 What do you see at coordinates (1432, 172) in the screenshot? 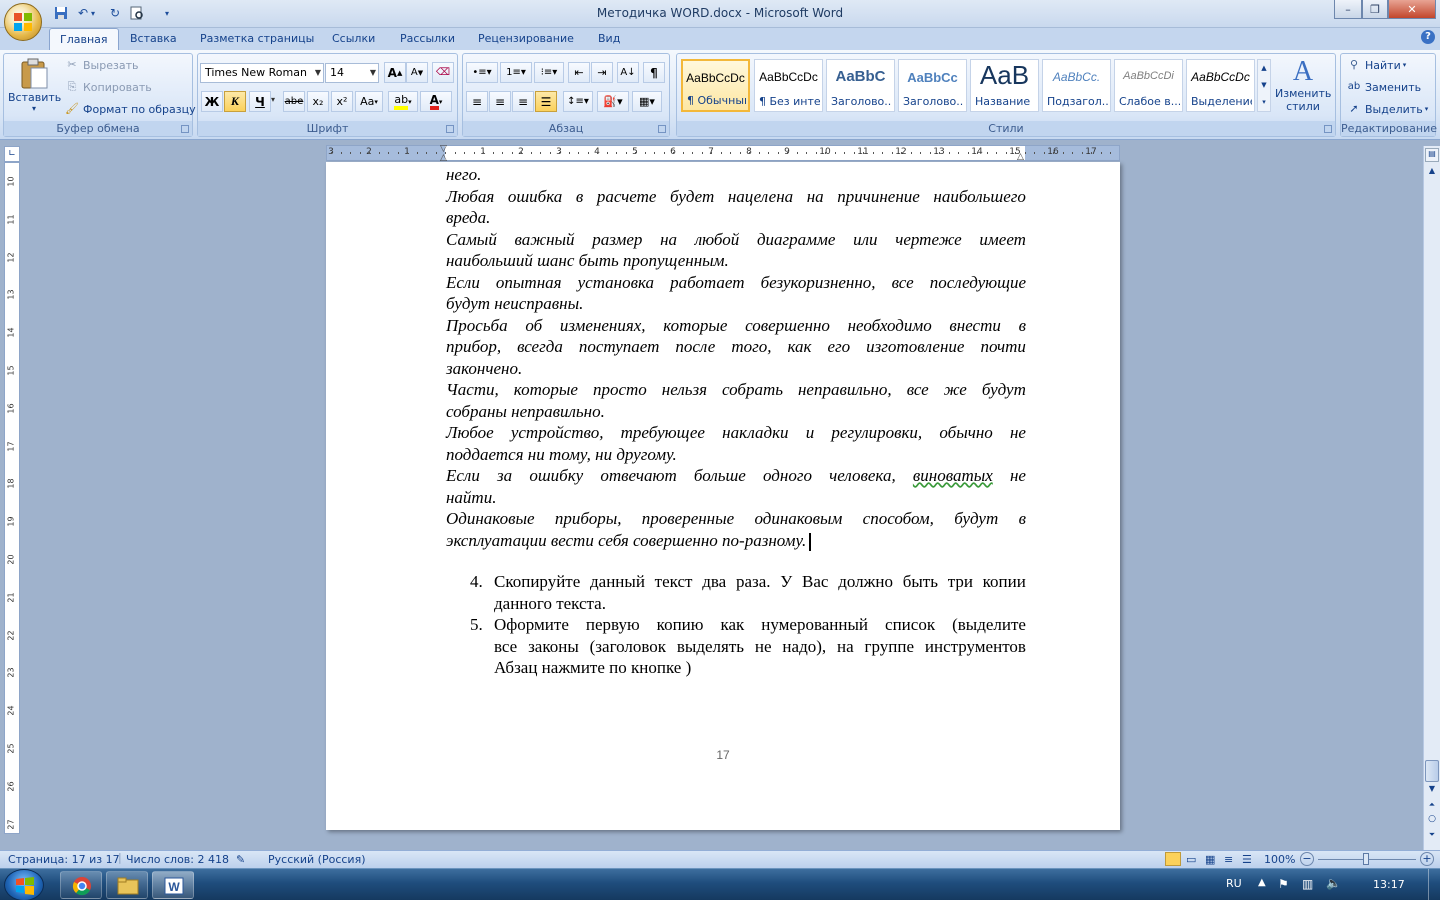
I see `scroll-up-arrow: ▲` at bounding box center [1432, 172].